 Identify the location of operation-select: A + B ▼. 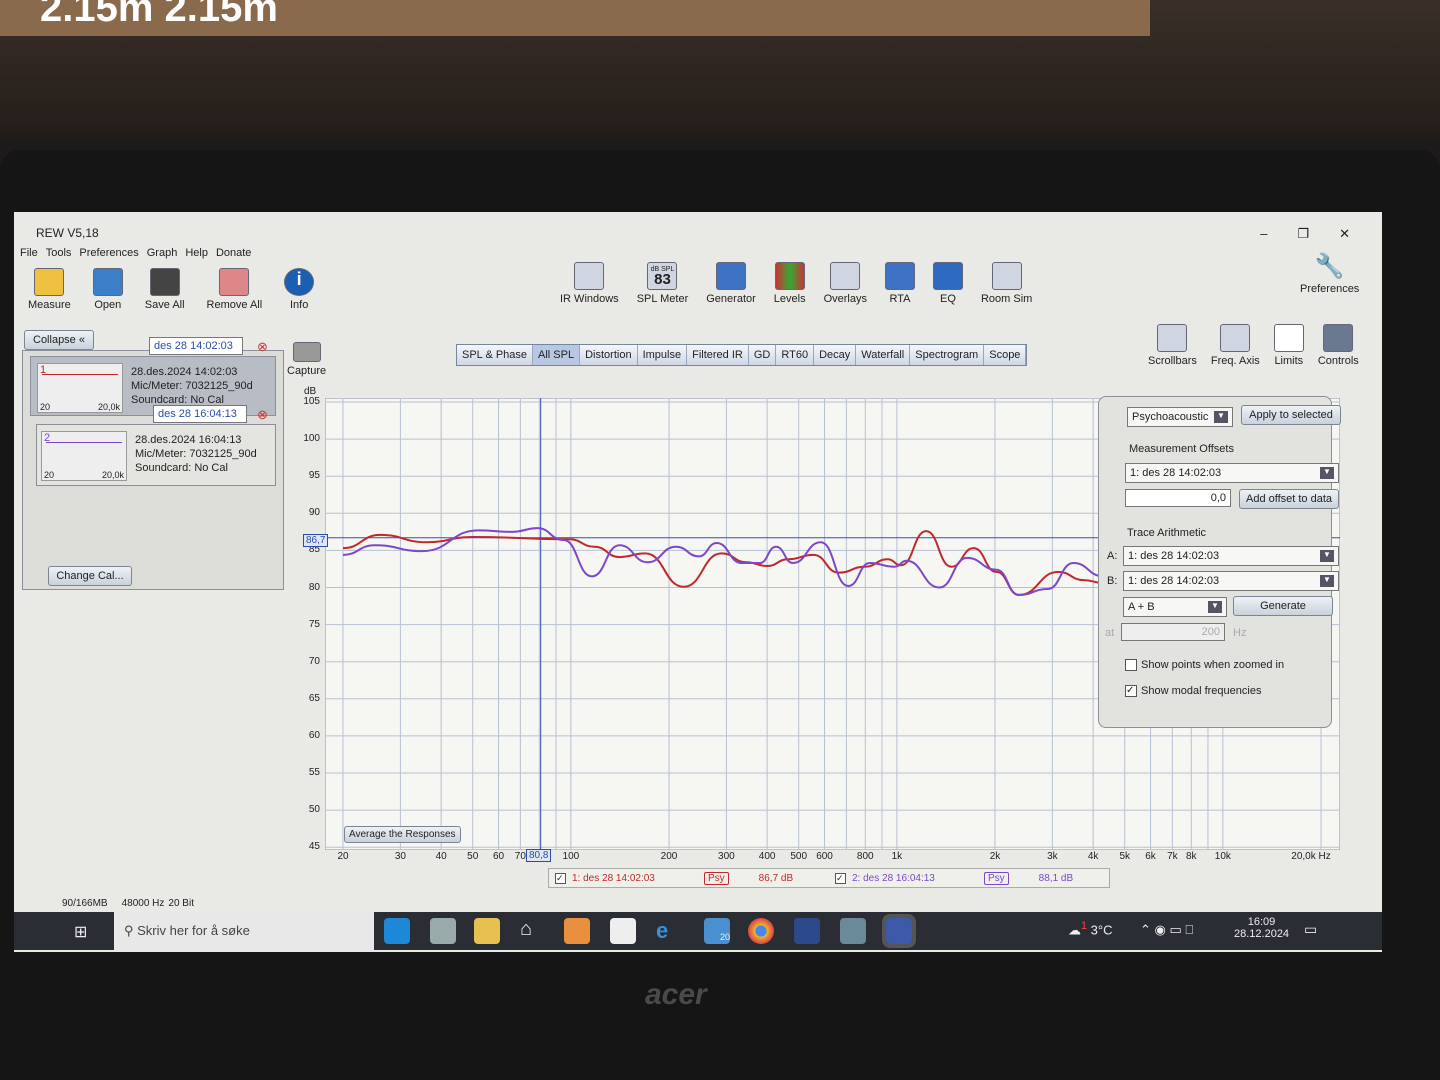
(1175, 607).